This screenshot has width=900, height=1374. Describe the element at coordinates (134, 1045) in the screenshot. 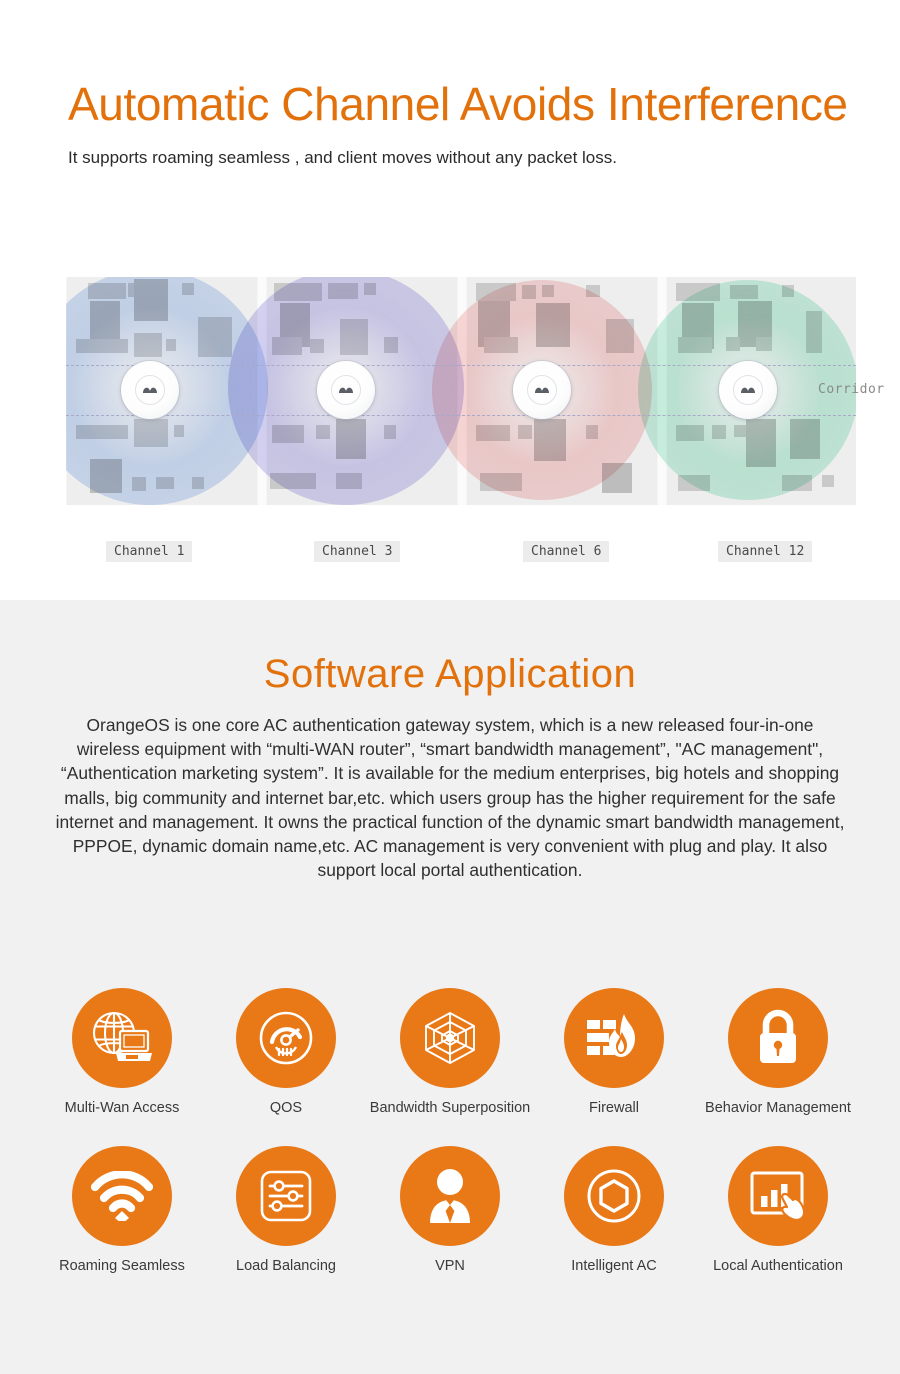

I see `laptop-icon` at that location.